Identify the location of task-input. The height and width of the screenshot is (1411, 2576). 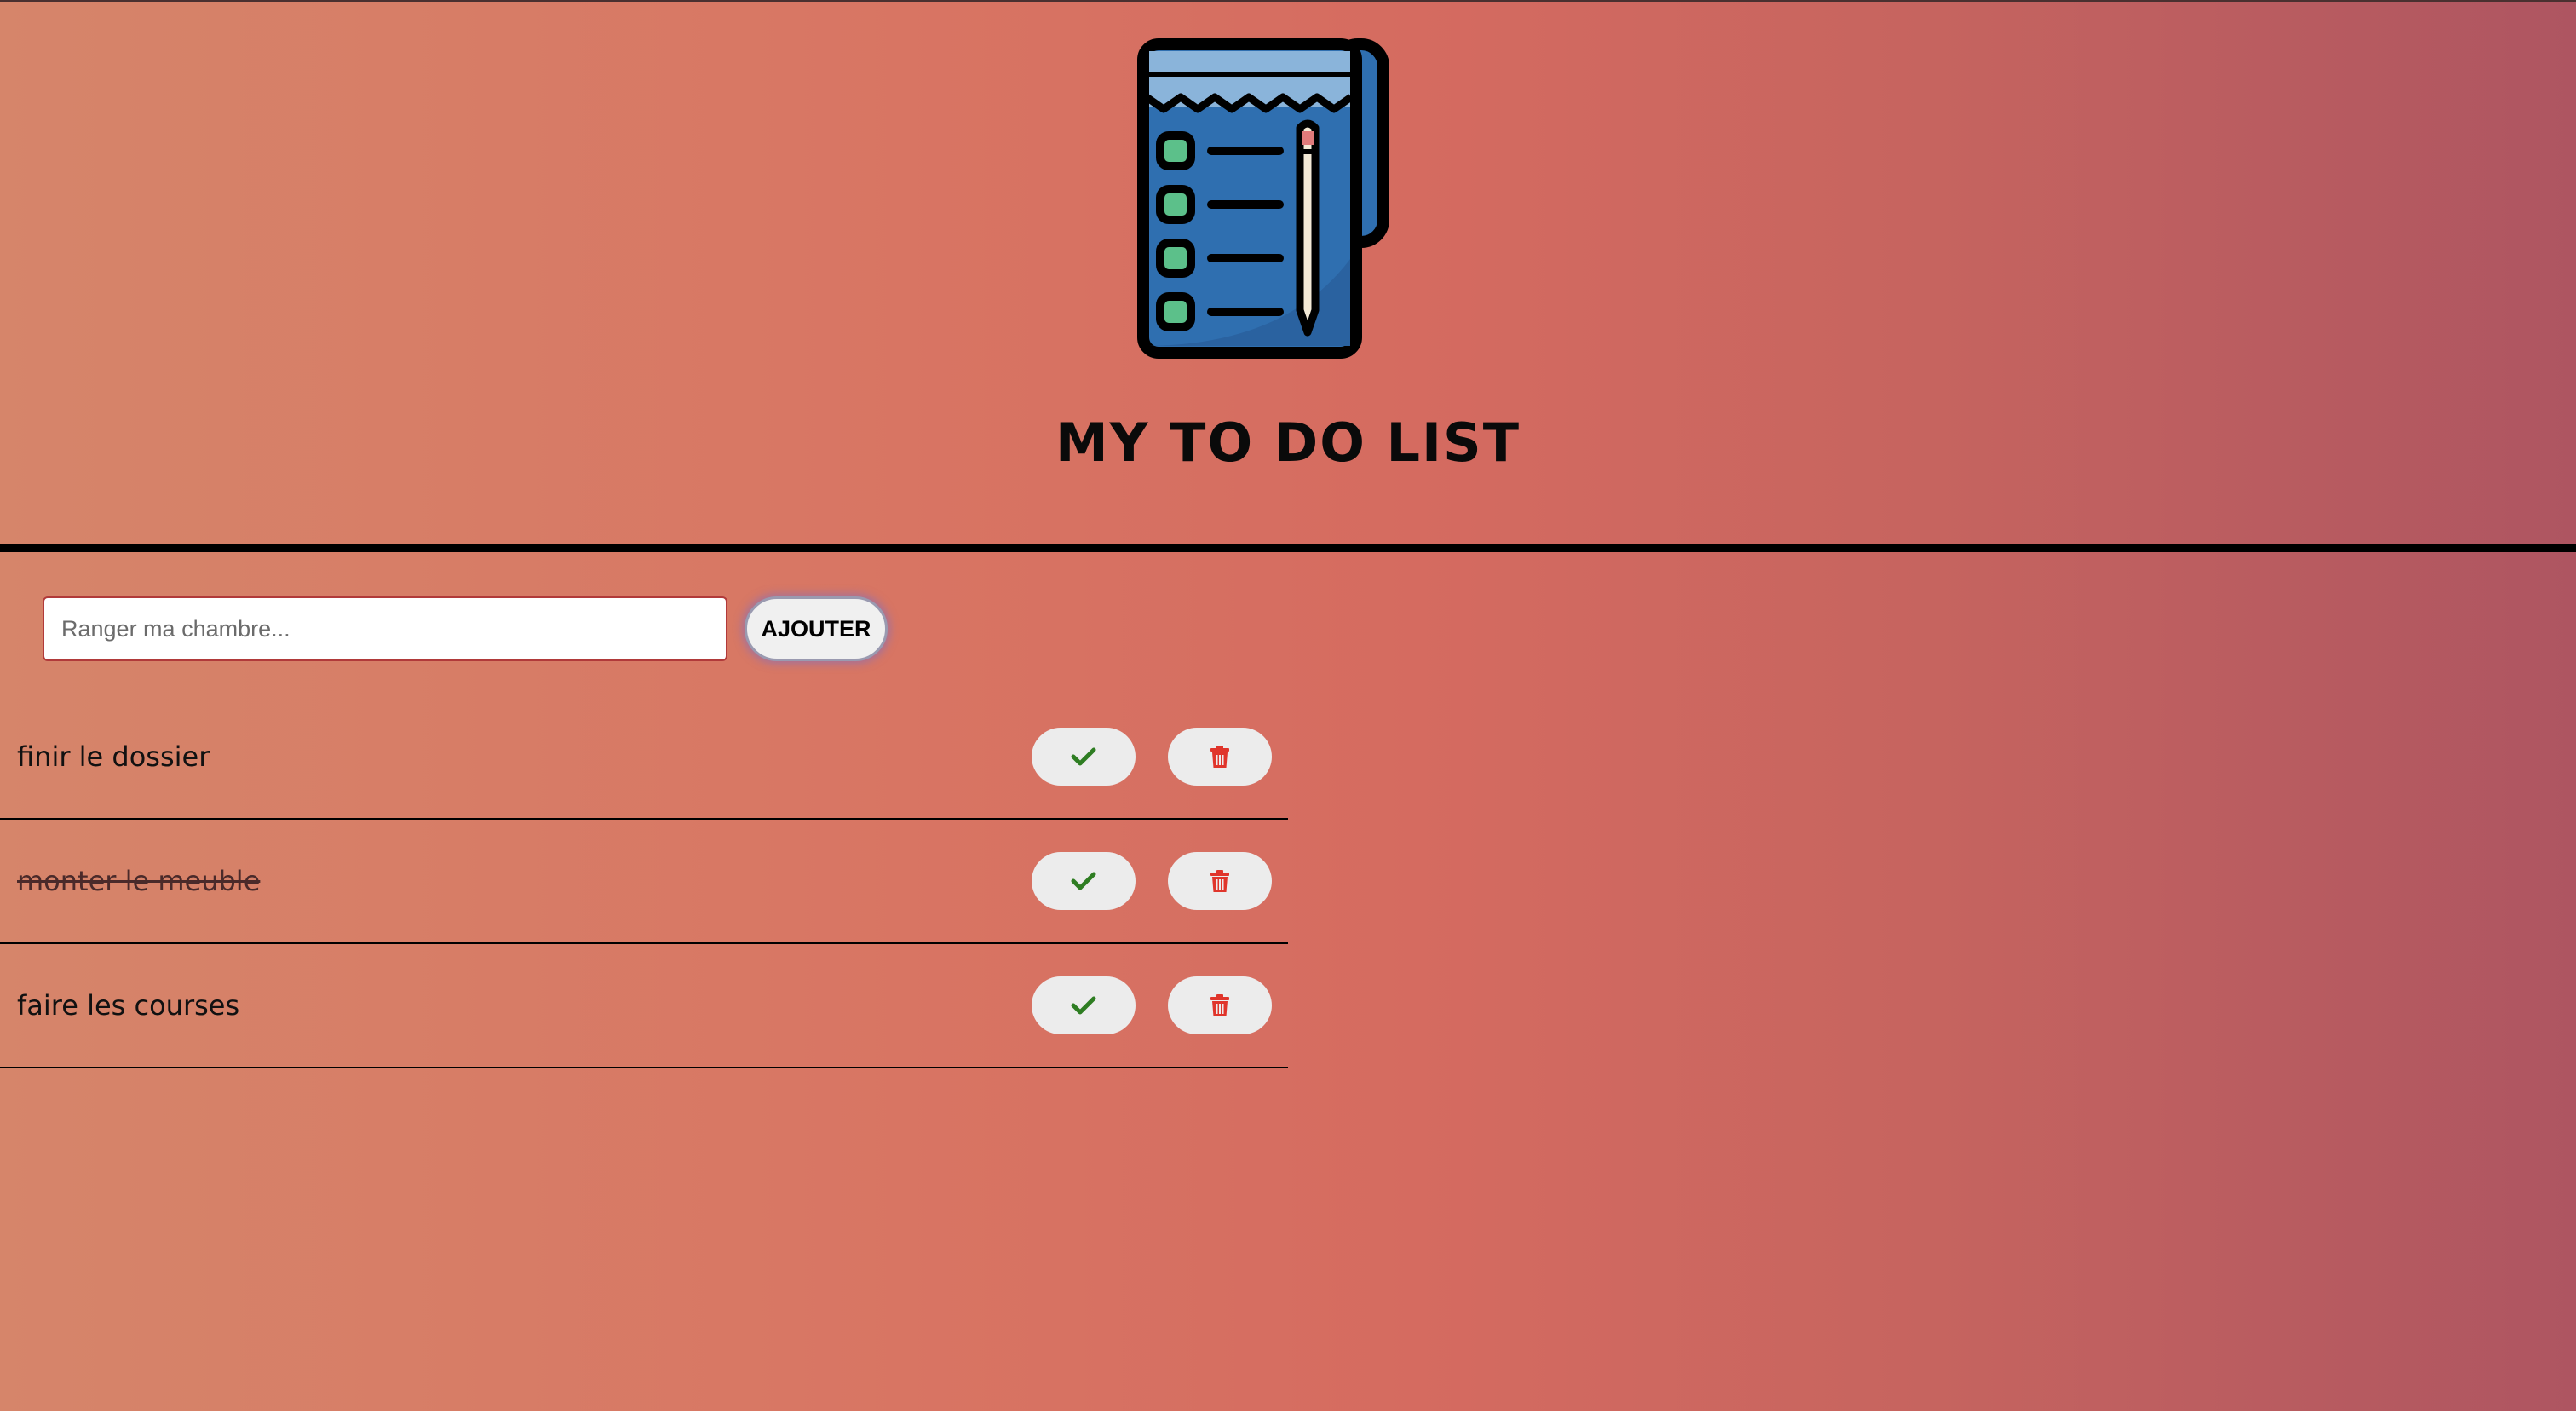
(385, 628).